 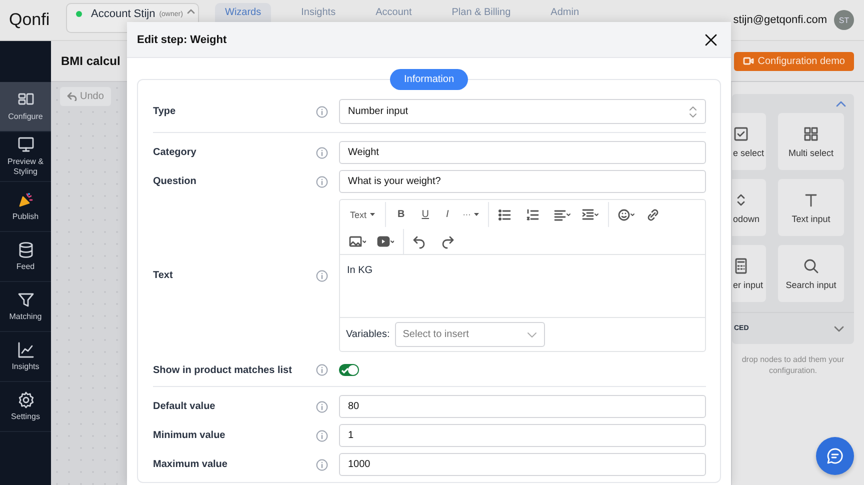 I want to click on settings-icon, so click(x=25, y=400).